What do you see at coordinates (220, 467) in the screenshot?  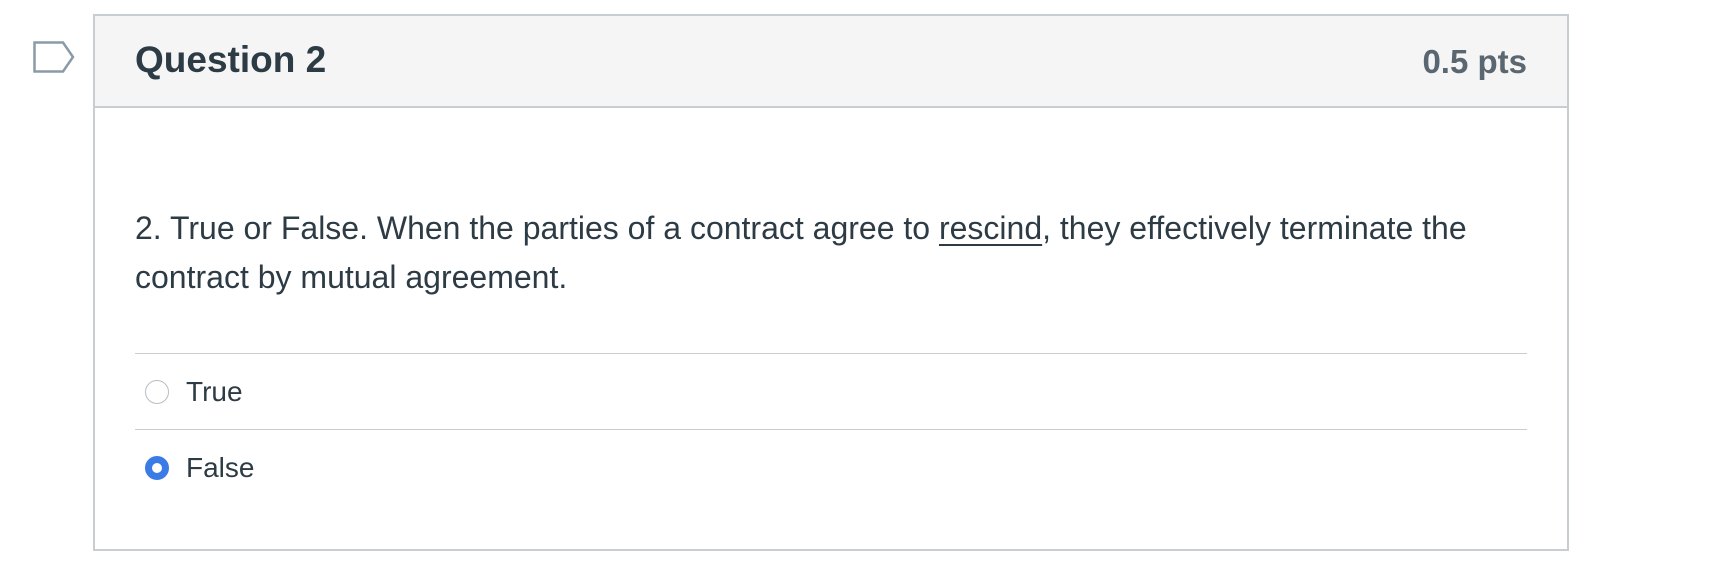 I see `answer-label-false: False` at bounding box center [220, 467].